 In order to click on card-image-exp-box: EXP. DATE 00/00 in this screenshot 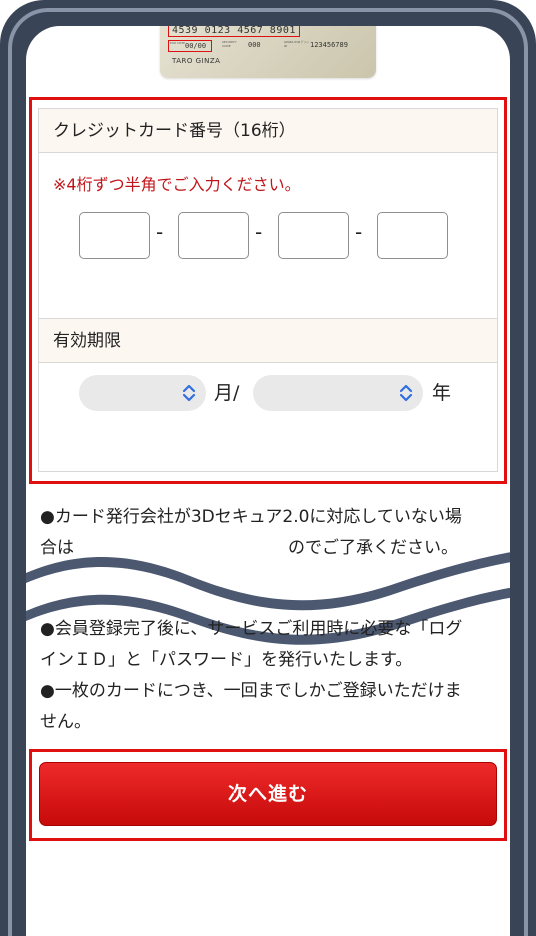, I will do `click(190, 46)`.